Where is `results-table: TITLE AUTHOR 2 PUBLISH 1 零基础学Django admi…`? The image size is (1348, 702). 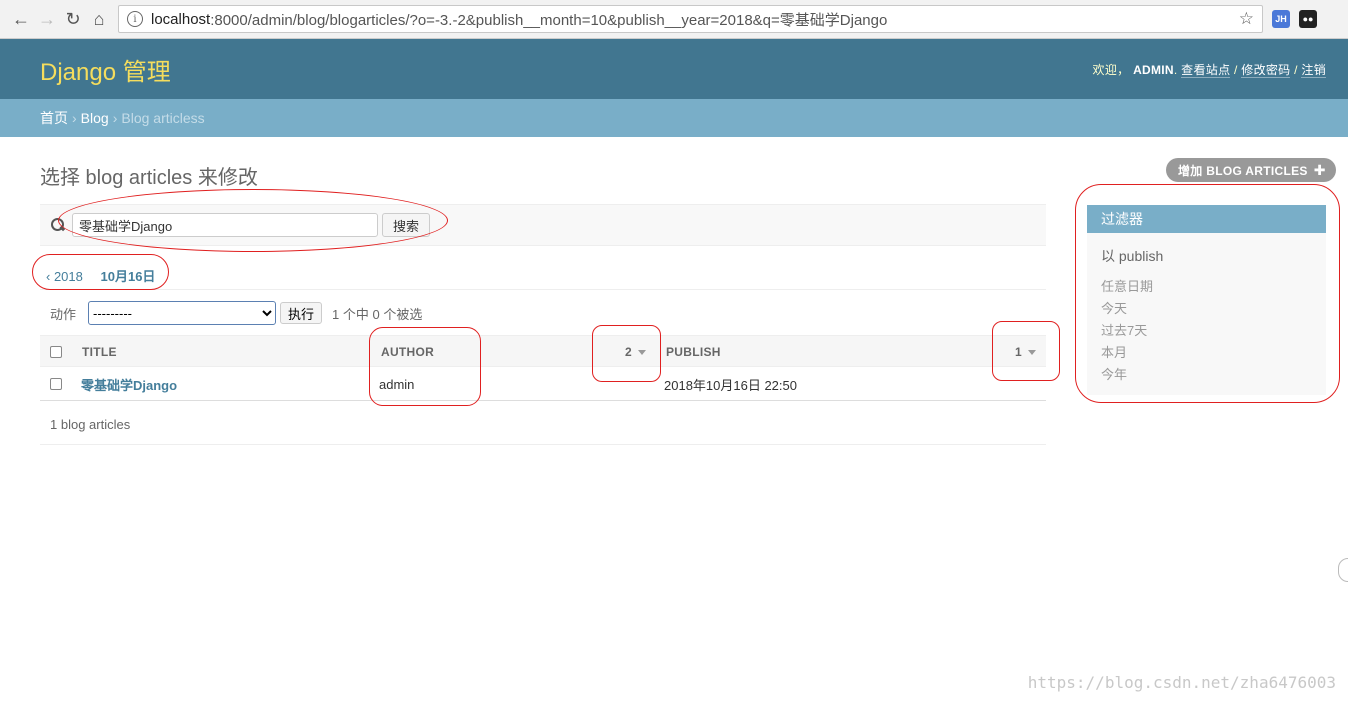
results-table: TITLE AUTHOR 2 PUBLISH 1 零基础学Django admi… is located at coordinates (543, 368).